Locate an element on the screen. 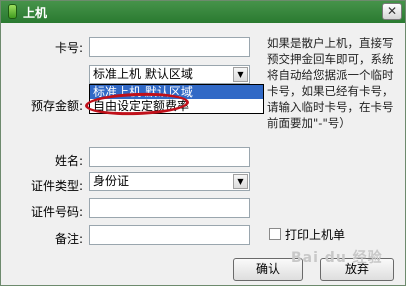 Image resolution: width=408 pixels, height=288 pixels. card-no-label: 卡号: is located at coordinates (68, 48).